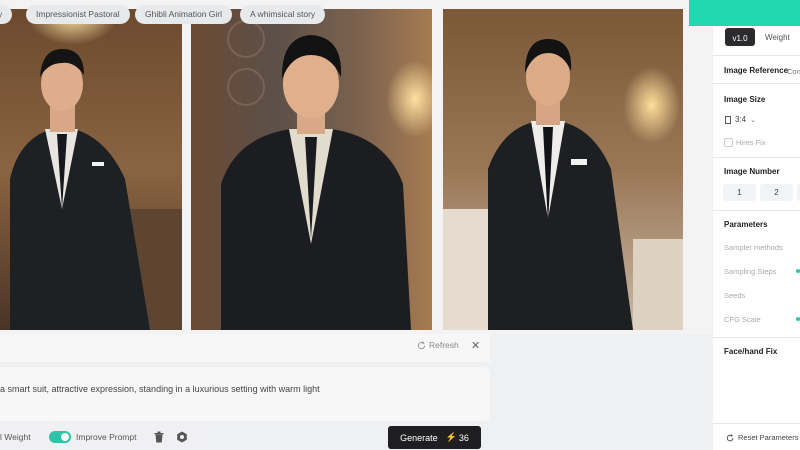 Image resolution: width=800 pixels, height=450 pixels. I want to click on reset-parameters-button: Reset Parameters, so click(762, 437).